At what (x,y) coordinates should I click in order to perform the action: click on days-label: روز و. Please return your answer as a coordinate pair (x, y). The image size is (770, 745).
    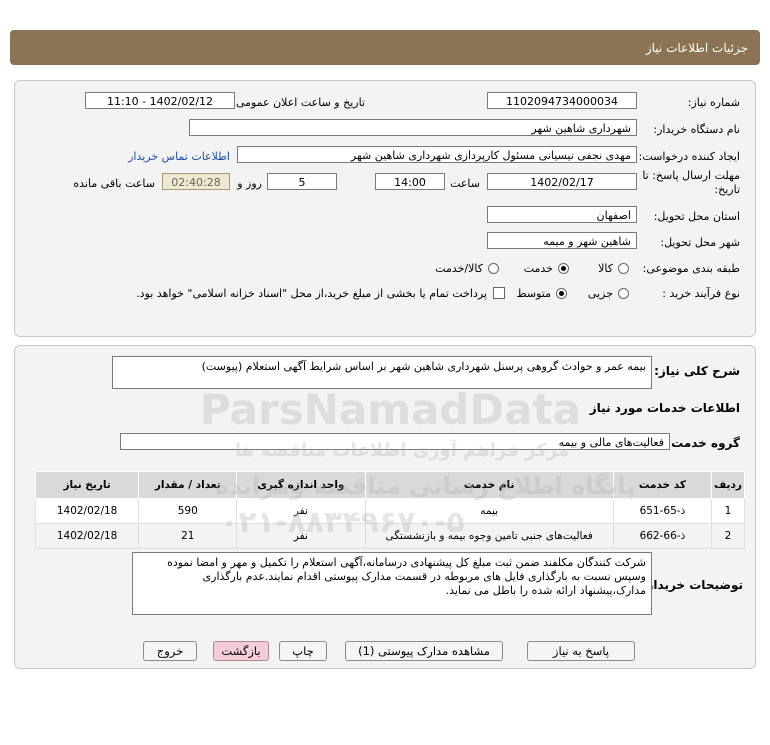
    Looking at the image, I should click on (249, 183).